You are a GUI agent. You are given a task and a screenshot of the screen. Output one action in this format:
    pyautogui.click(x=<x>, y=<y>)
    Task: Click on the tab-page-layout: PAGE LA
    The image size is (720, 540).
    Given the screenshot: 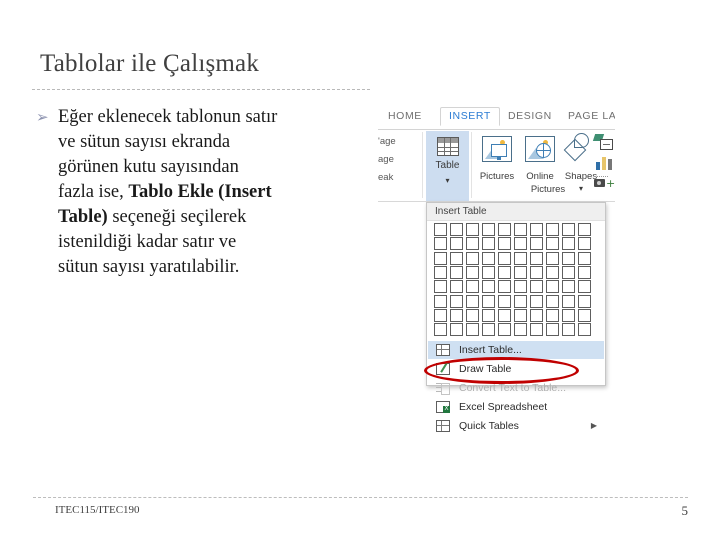 What is the action you would take?
    pyautogui.click(x=591, y=116)
    